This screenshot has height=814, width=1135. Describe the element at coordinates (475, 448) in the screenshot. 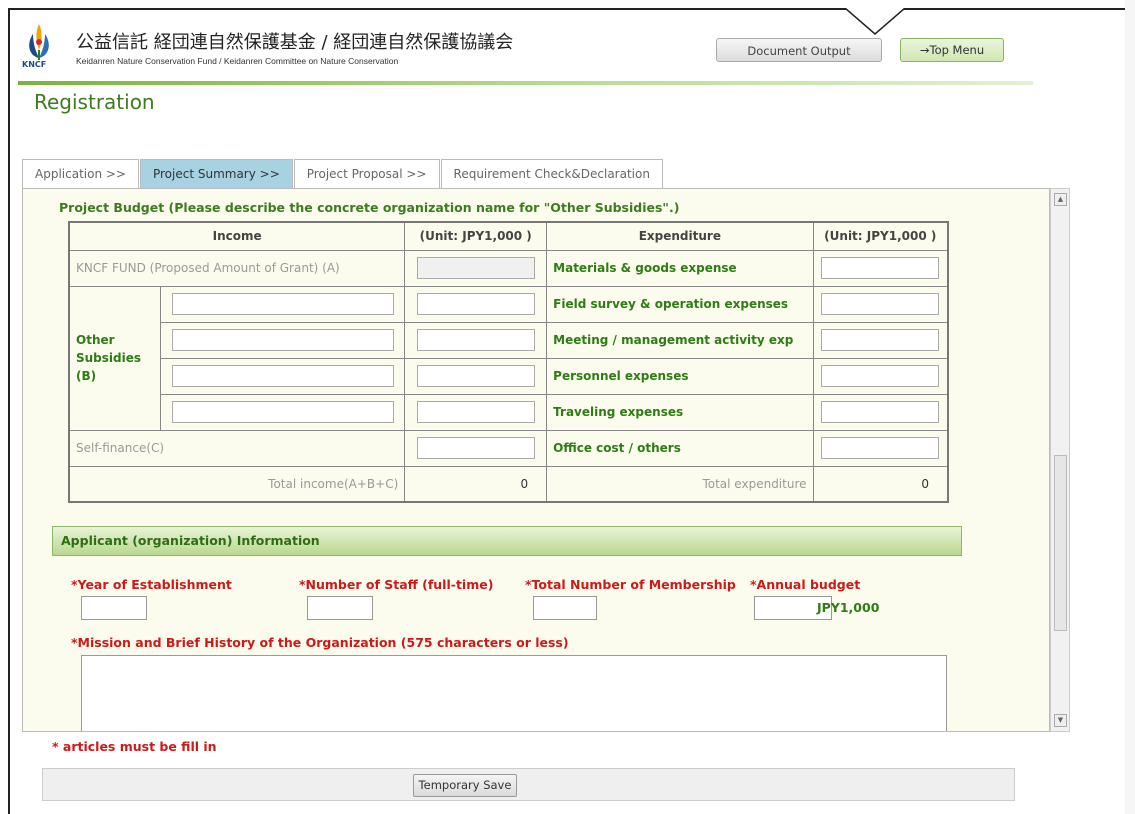

I see `self-finance-input` at that location.